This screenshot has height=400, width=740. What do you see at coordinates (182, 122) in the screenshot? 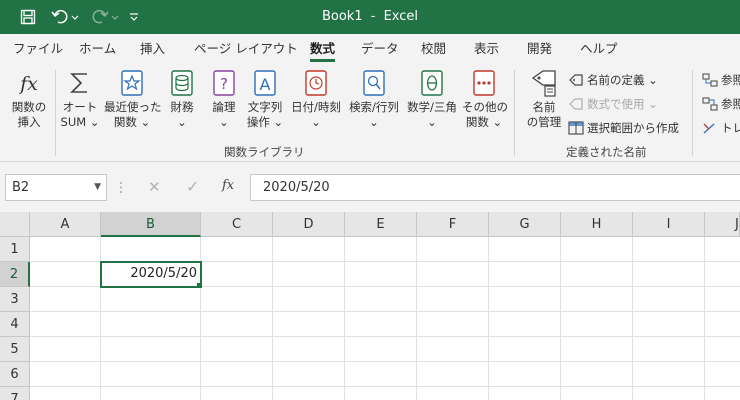
I see `financial-label-2: ⌄` at bounding box center [182, 122].